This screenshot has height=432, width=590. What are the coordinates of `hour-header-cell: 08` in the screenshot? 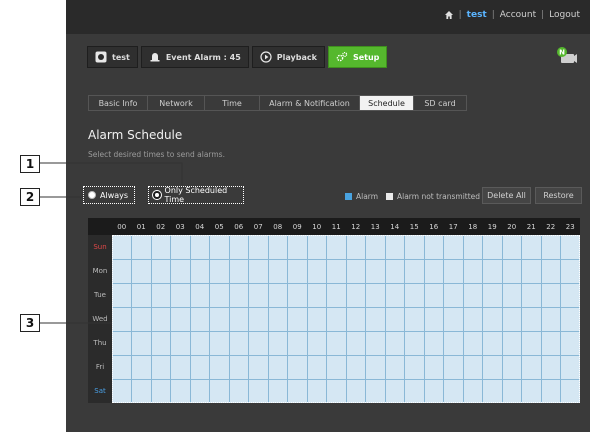 It's located at (278, 226).